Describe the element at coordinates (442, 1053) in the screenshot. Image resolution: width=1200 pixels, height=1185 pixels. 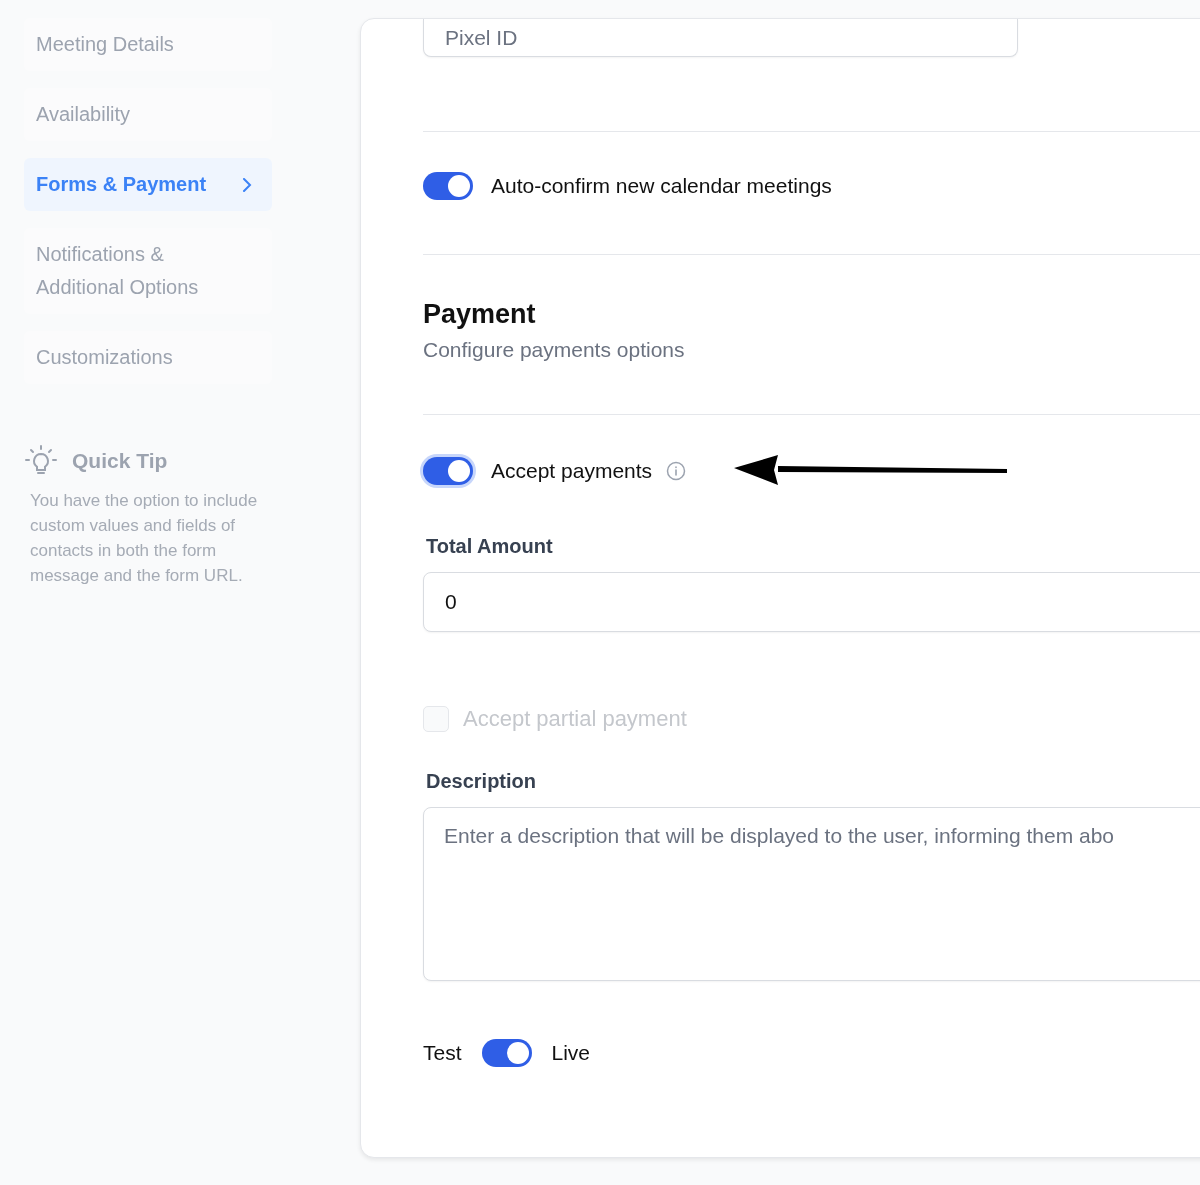
I see `toggle-label: Test` at that location.